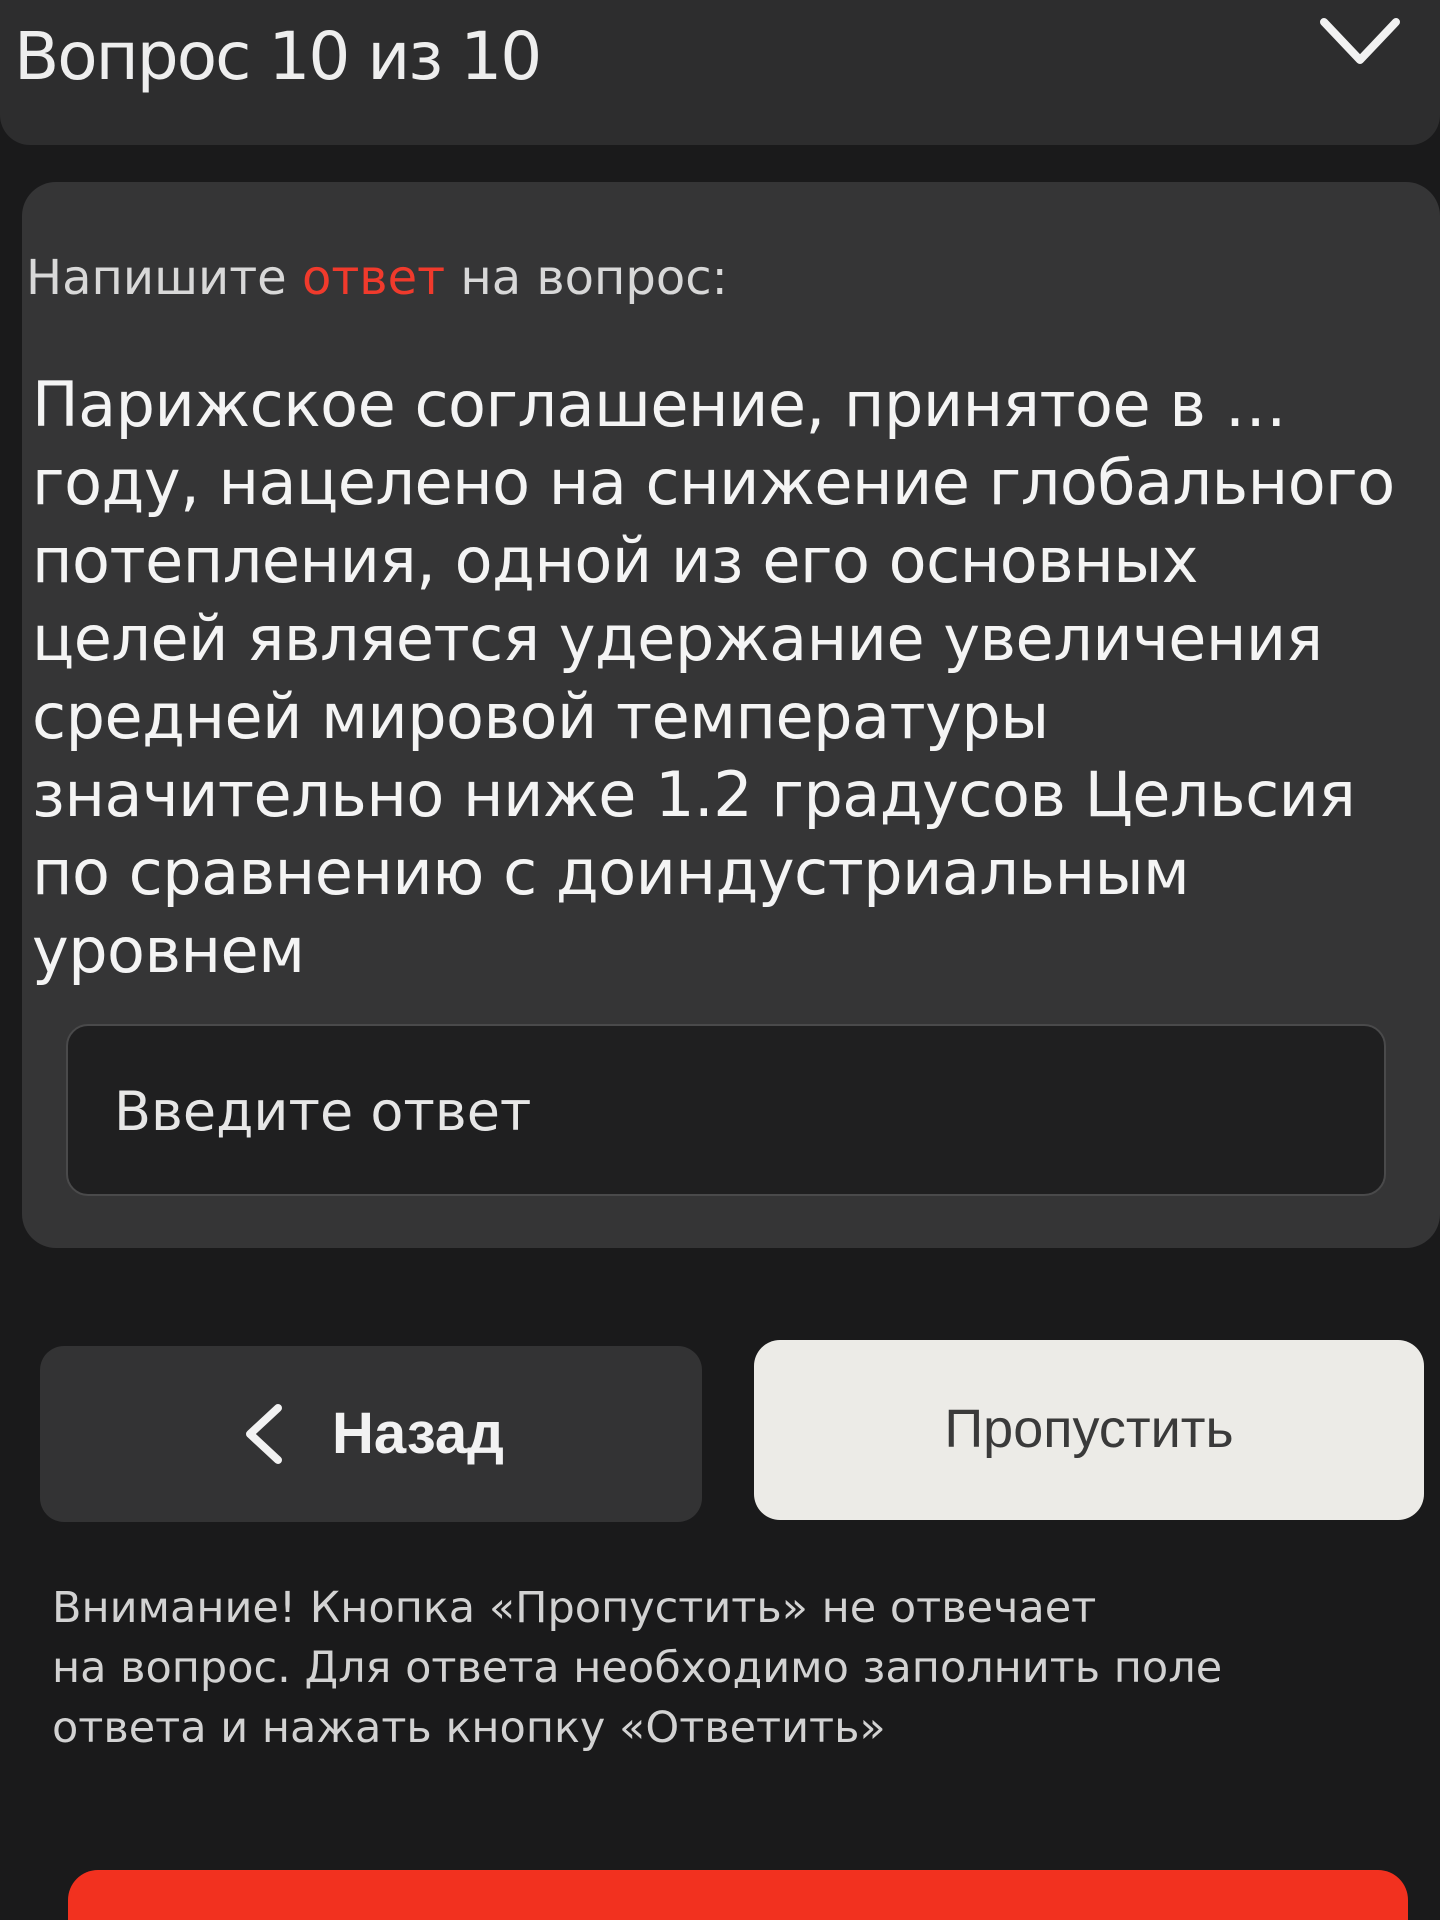 This screenshot has width=1440, height=1920. I want to click on skip-button: Пропустить, so click(1089, 1430).